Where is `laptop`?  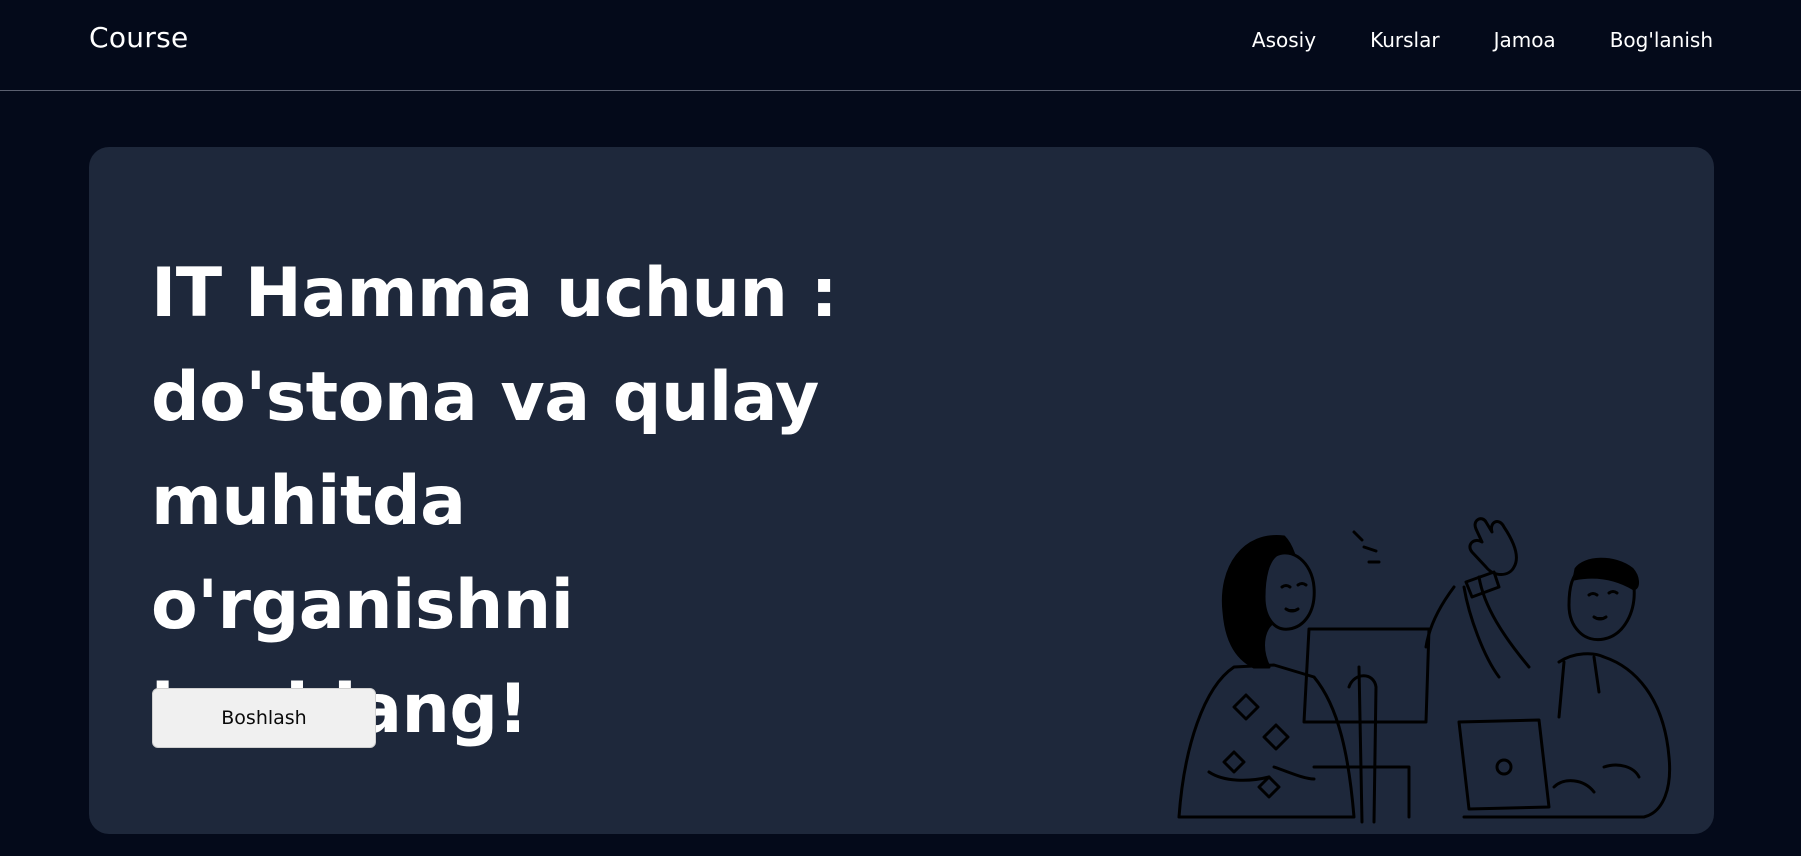 laptop is located at coordinates (1549, 768).